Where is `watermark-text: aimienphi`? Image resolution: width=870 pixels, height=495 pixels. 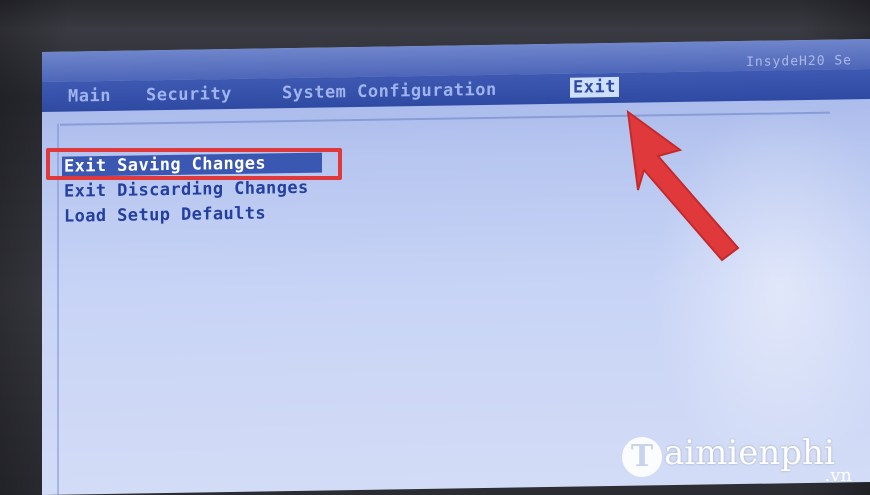 watermark-text: aimienphi is located at coordinates (749, 453).